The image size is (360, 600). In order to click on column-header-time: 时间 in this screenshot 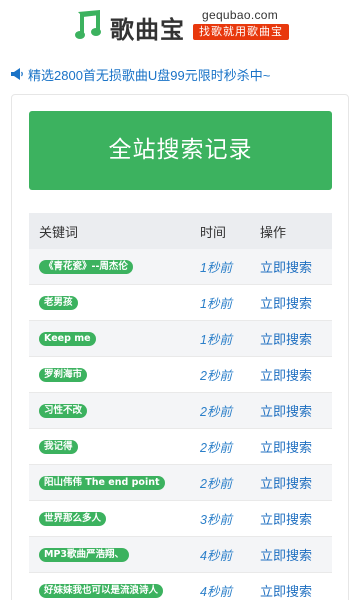, I will do `click(213, 233)`.